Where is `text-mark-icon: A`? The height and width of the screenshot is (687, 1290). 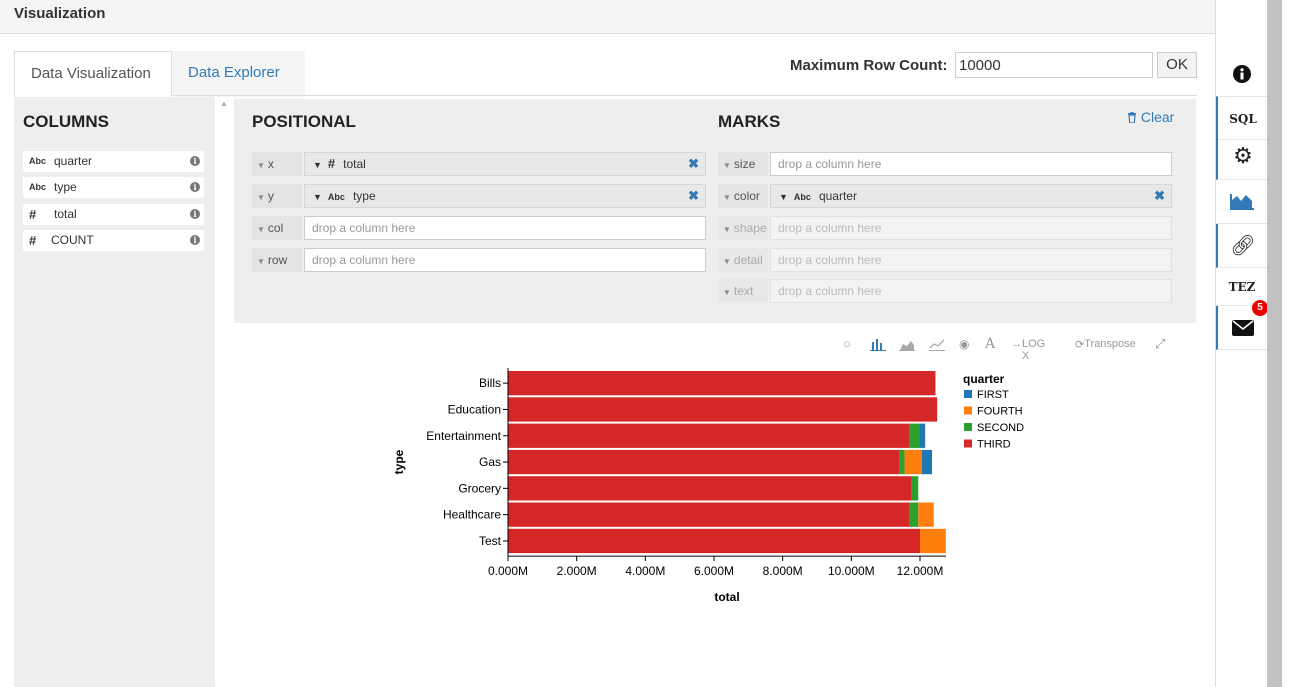 text-mark-icon: A is located at coordinates (990, 344).